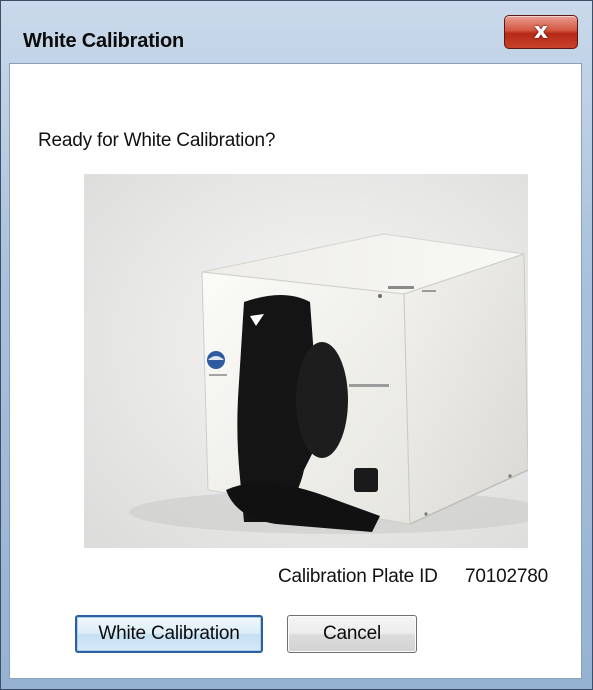 Image resolution: width=593 pixels, height=690 pixels. What do you see at coordinates (358, 576) in the screenshot?
I see `calibration-plate-label: Calibration Plate ID` at bounding box center [358, 576].